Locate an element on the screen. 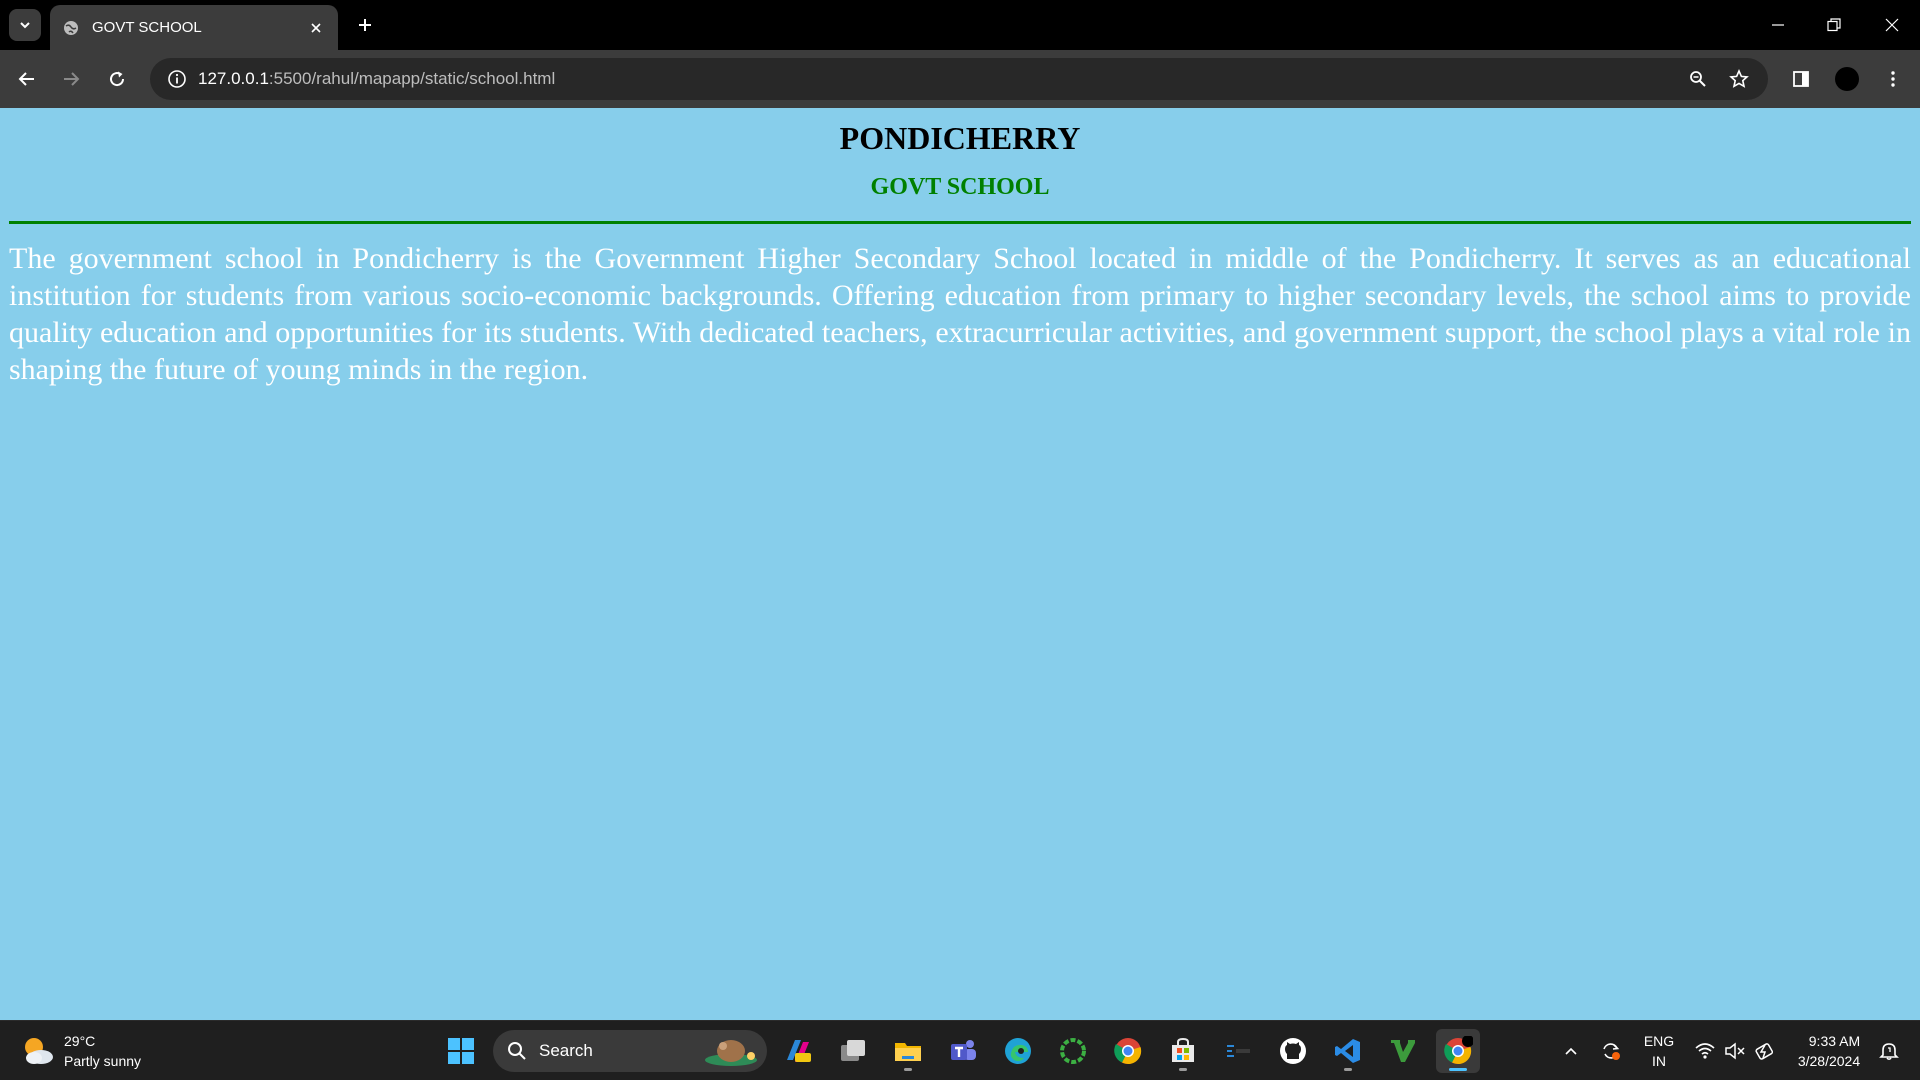 This screenshot has height=1080, width=1920. back-button is located at coordinates (27, 79).